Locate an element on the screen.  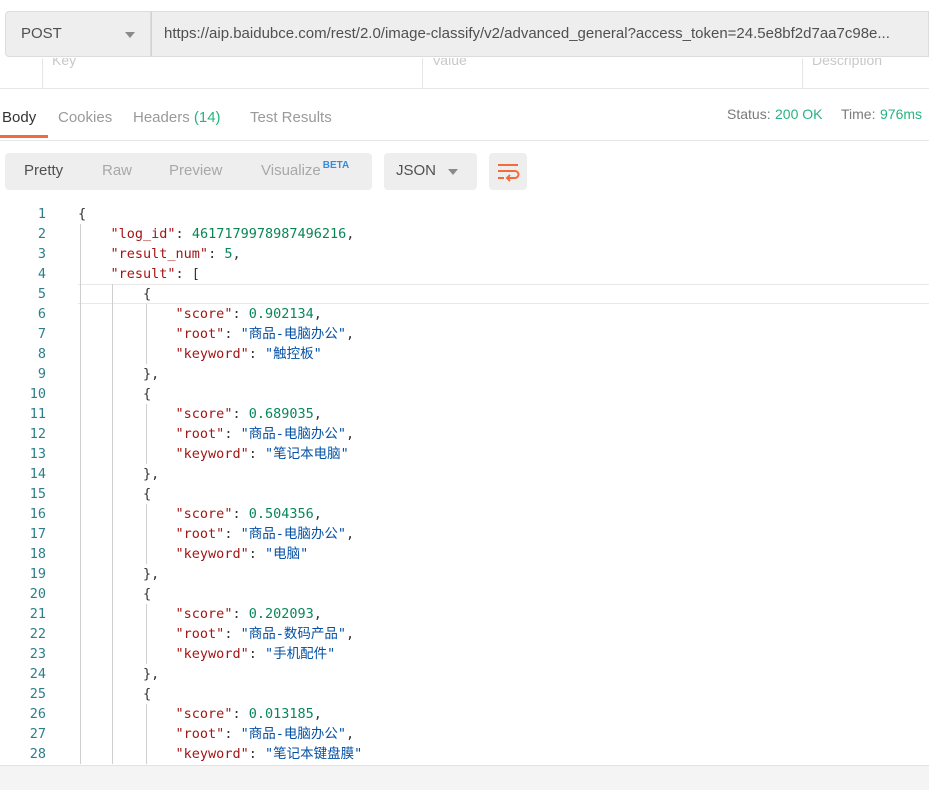
line-number: 3 is located at coordinates (41, 254).